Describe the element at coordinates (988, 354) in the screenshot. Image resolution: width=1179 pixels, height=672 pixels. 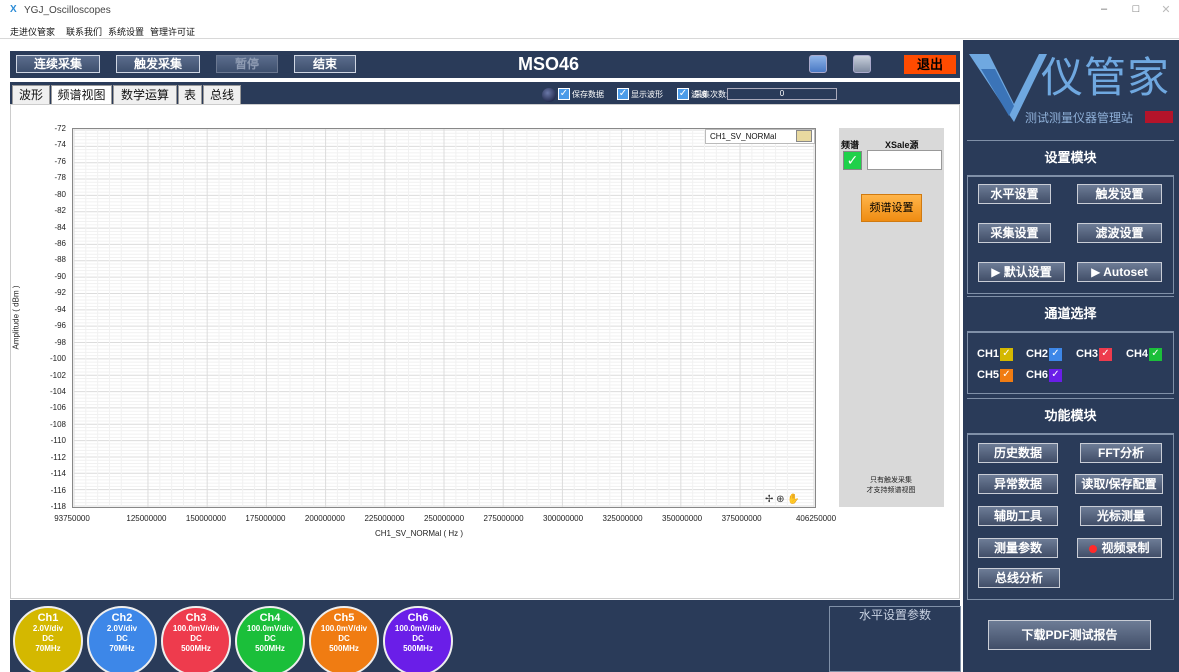
I see `ch1-label: CH1` at that location.